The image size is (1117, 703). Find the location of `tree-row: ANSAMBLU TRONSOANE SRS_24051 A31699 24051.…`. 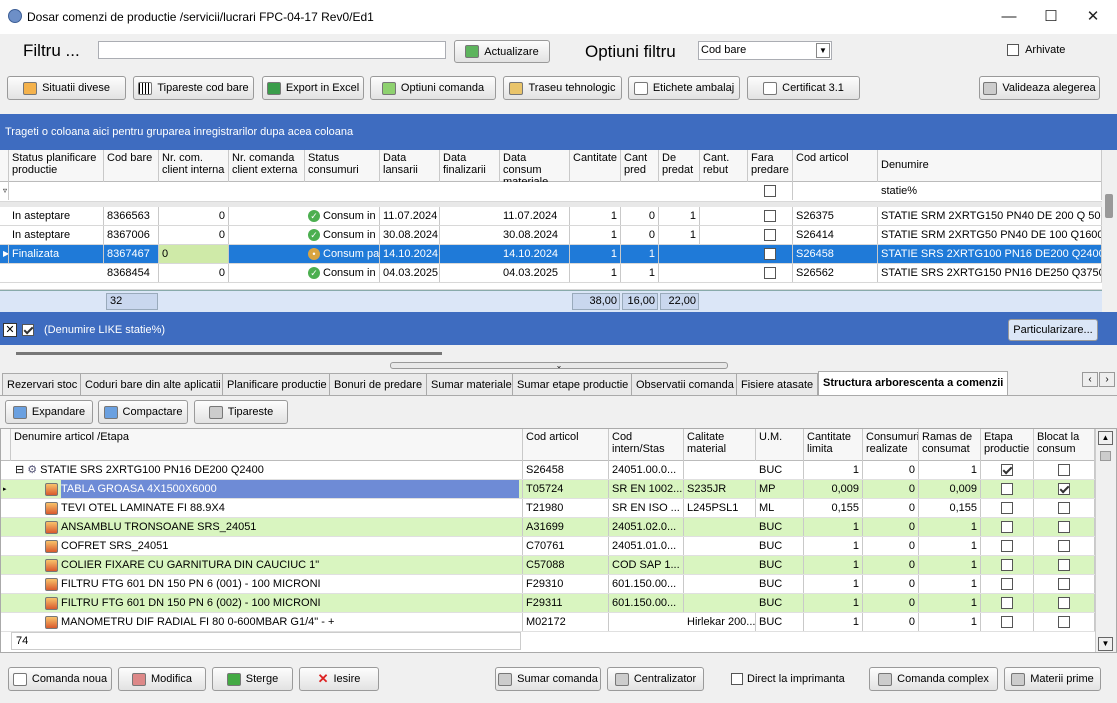

tree-row: ANSAMBLU TRONSOANE SRS_24051 A31699 24051.… is located at coordinates (548, 527).